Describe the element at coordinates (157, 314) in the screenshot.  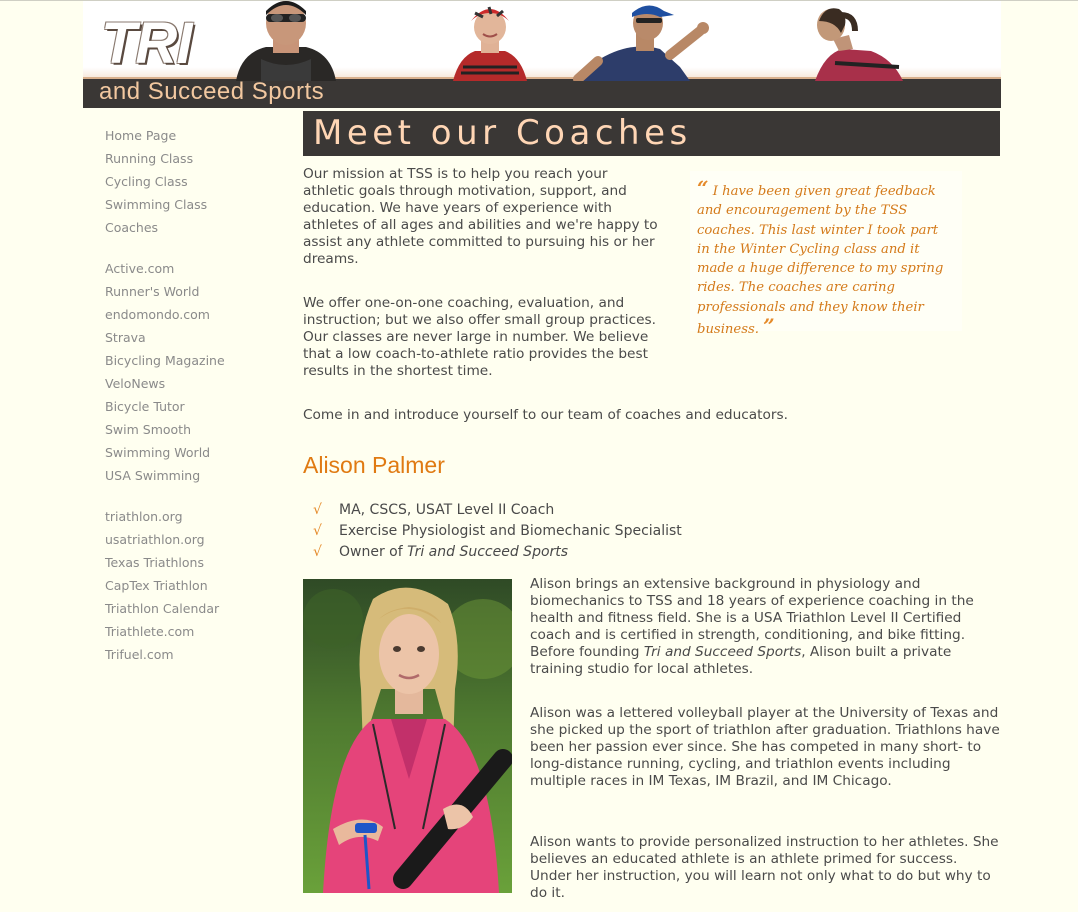
I see `sidebar-link-endomondo: endomondo.com` at that location.